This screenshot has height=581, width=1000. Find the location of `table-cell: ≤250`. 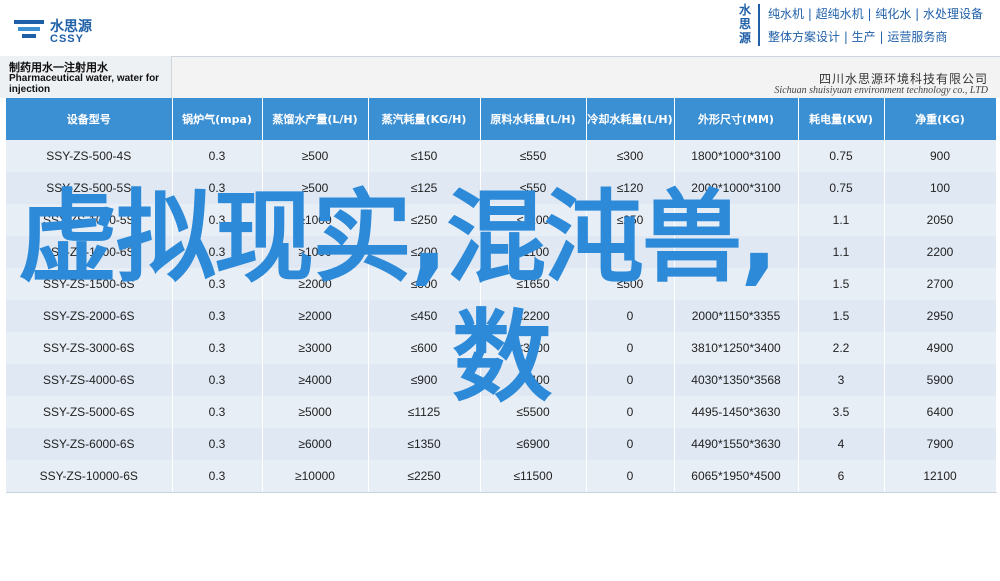

table-cell: ≤250 is located at coordinates (424, 220).